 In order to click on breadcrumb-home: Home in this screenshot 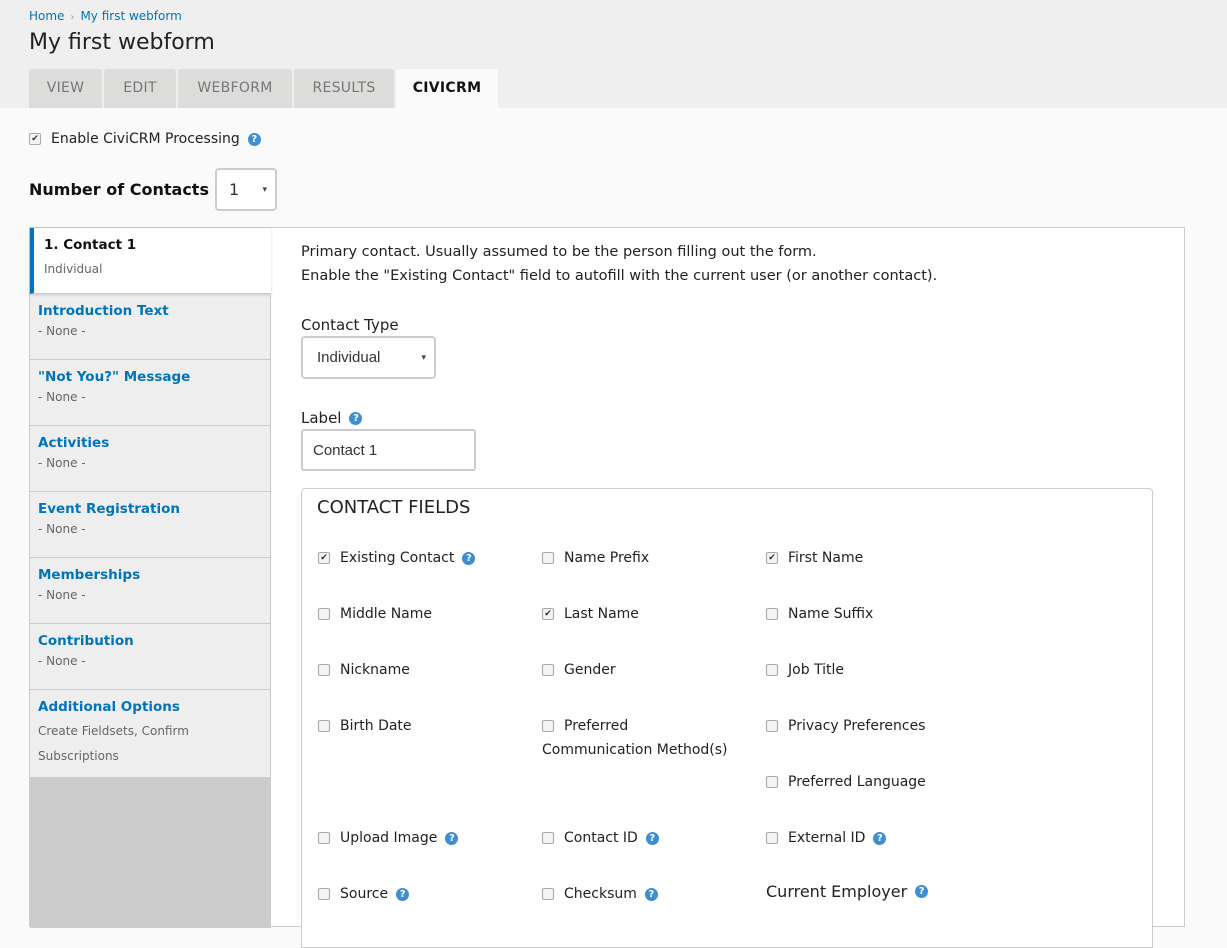, I will do `click(46, 16)`.